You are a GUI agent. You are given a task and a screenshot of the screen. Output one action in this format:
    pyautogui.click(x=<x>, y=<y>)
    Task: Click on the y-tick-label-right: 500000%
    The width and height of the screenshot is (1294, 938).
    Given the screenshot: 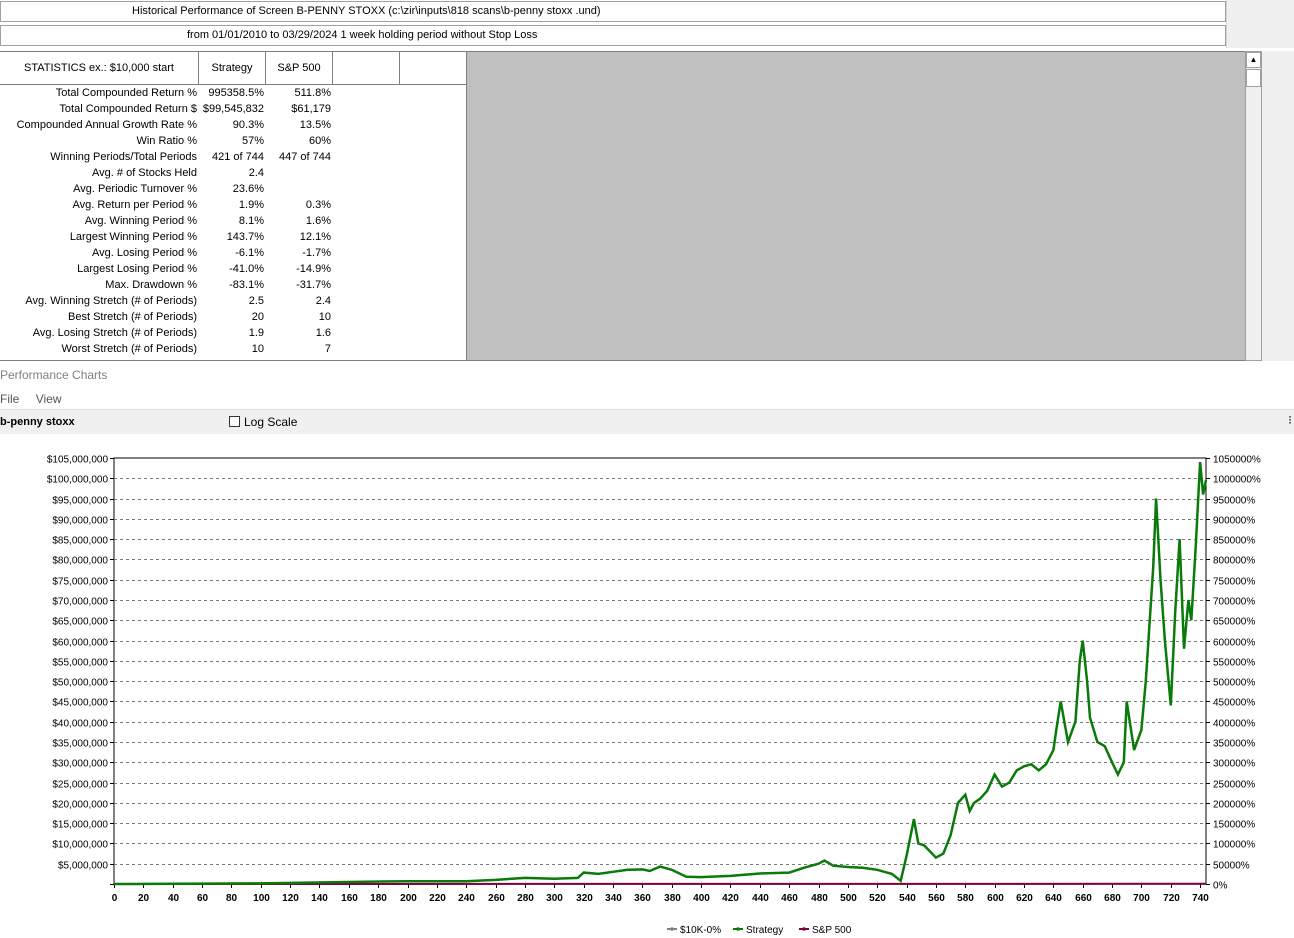 What is the action you would take?
    pyautogui.click(x=1234, y=683)
    